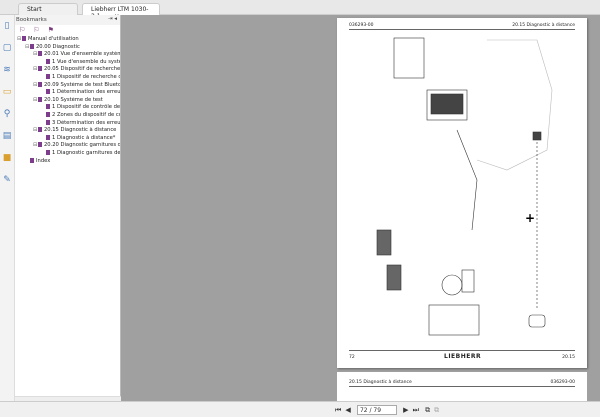 This screenshot has width=600, height=417. What do you see at coordinates (43, 160) in the screenshot?
I see `bookmark-label: Index` at bounding box center [43, 160].